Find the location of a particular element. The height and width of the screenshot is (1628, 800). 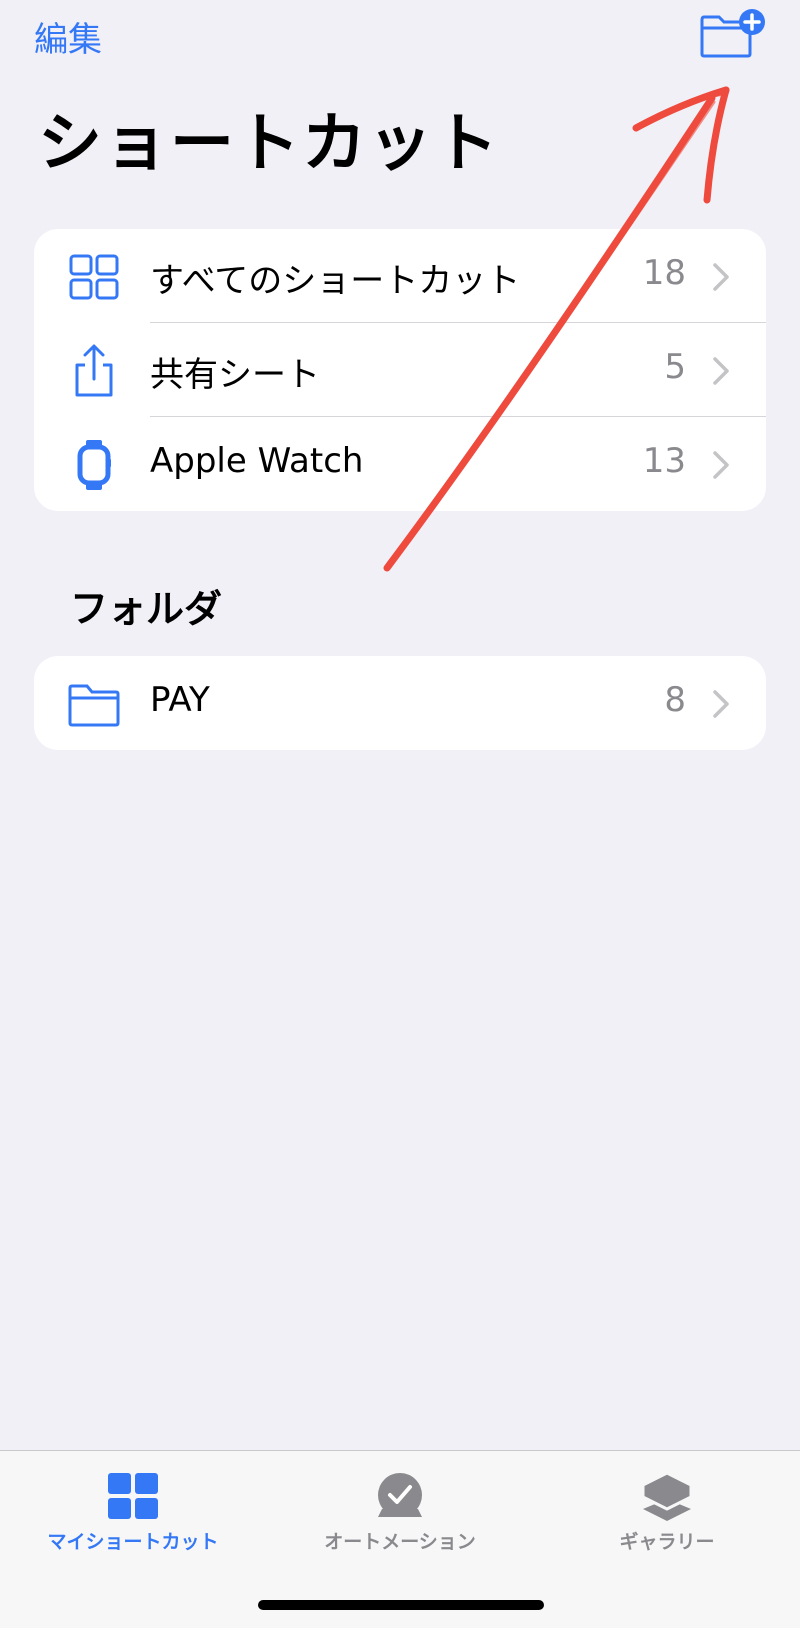

list-item-label: すべてのショートカット is located at coordinates (335, 281).